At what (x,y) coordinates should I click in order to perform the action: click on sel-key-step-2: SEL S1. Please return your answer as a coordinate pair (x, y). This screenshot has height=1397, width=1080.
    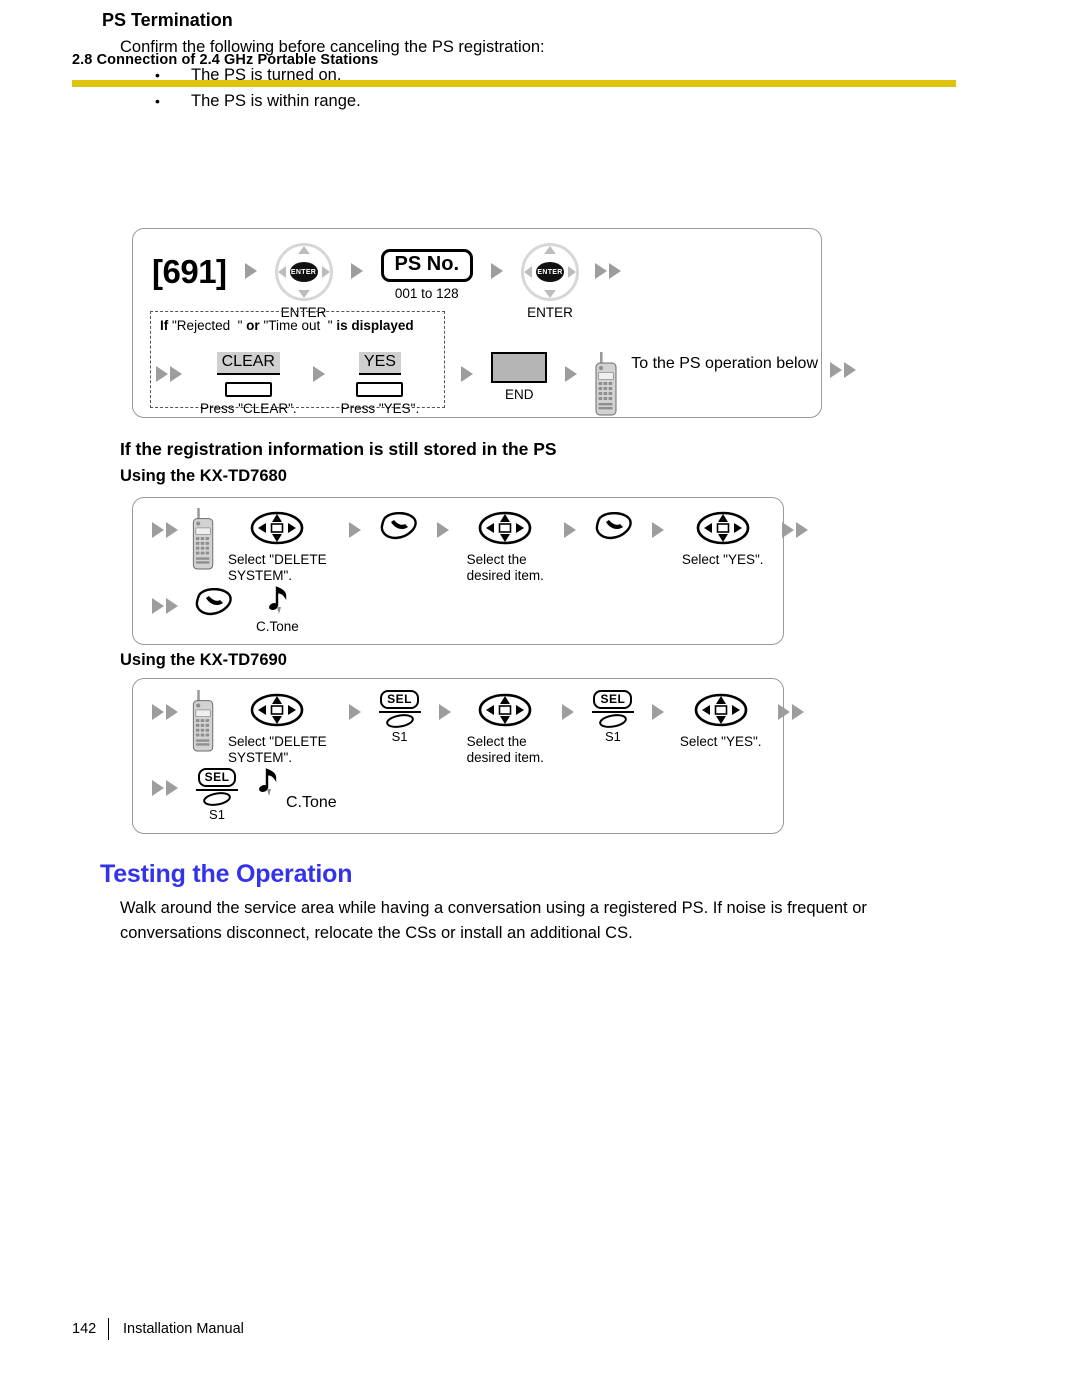
    Looking at the image, I should click on (613, 717).